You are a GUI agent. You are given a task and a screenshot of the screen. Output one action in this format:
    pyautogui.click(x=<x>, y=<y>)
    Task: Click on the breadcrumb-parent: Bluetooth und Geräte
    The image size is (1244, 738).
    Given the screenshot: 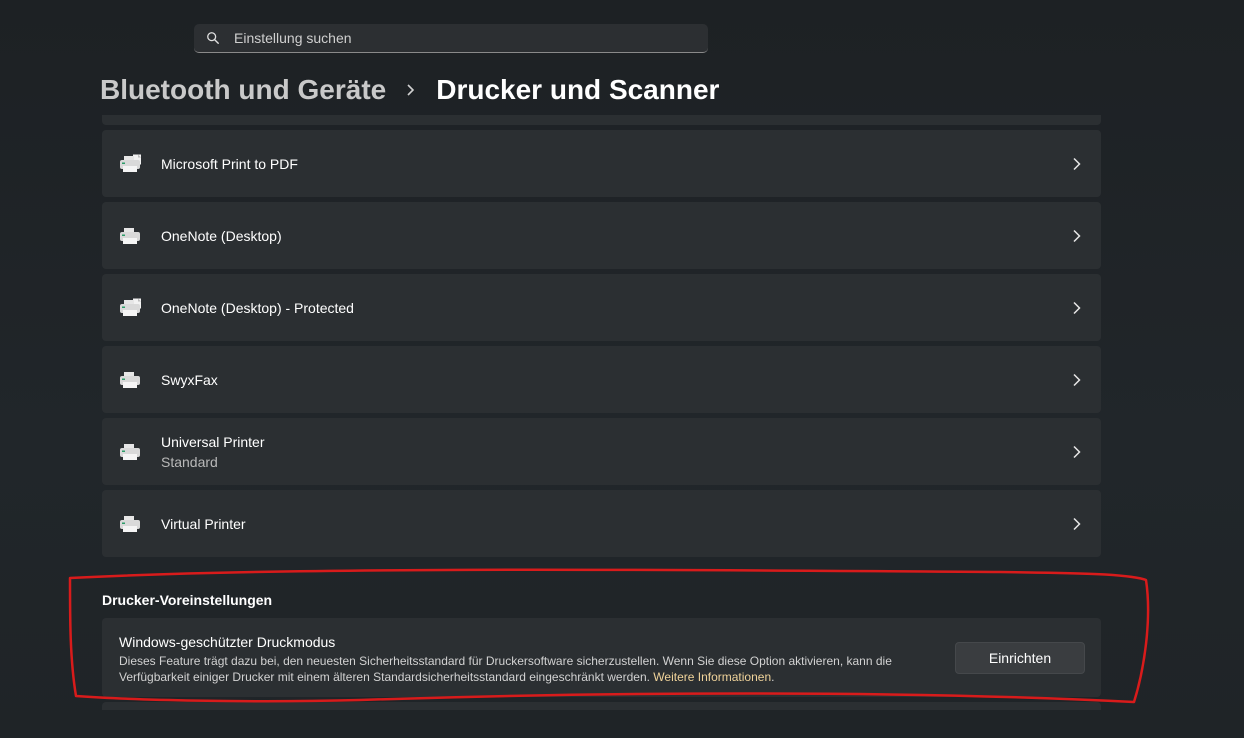 What is the action you would take?
    pyautogui.click(x=243, y=90)
    